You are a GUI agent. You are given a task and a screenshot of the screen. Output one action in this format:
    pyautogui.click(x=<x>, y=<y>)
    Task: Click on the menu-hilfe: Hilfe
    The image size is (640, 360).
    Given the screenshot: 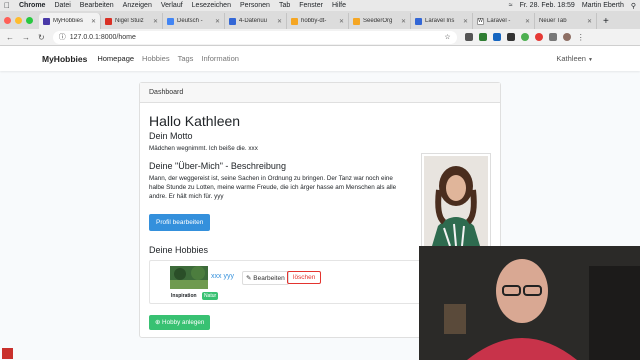 What is the action you would take?
    pyautogui.click(x=339, y=5)
    